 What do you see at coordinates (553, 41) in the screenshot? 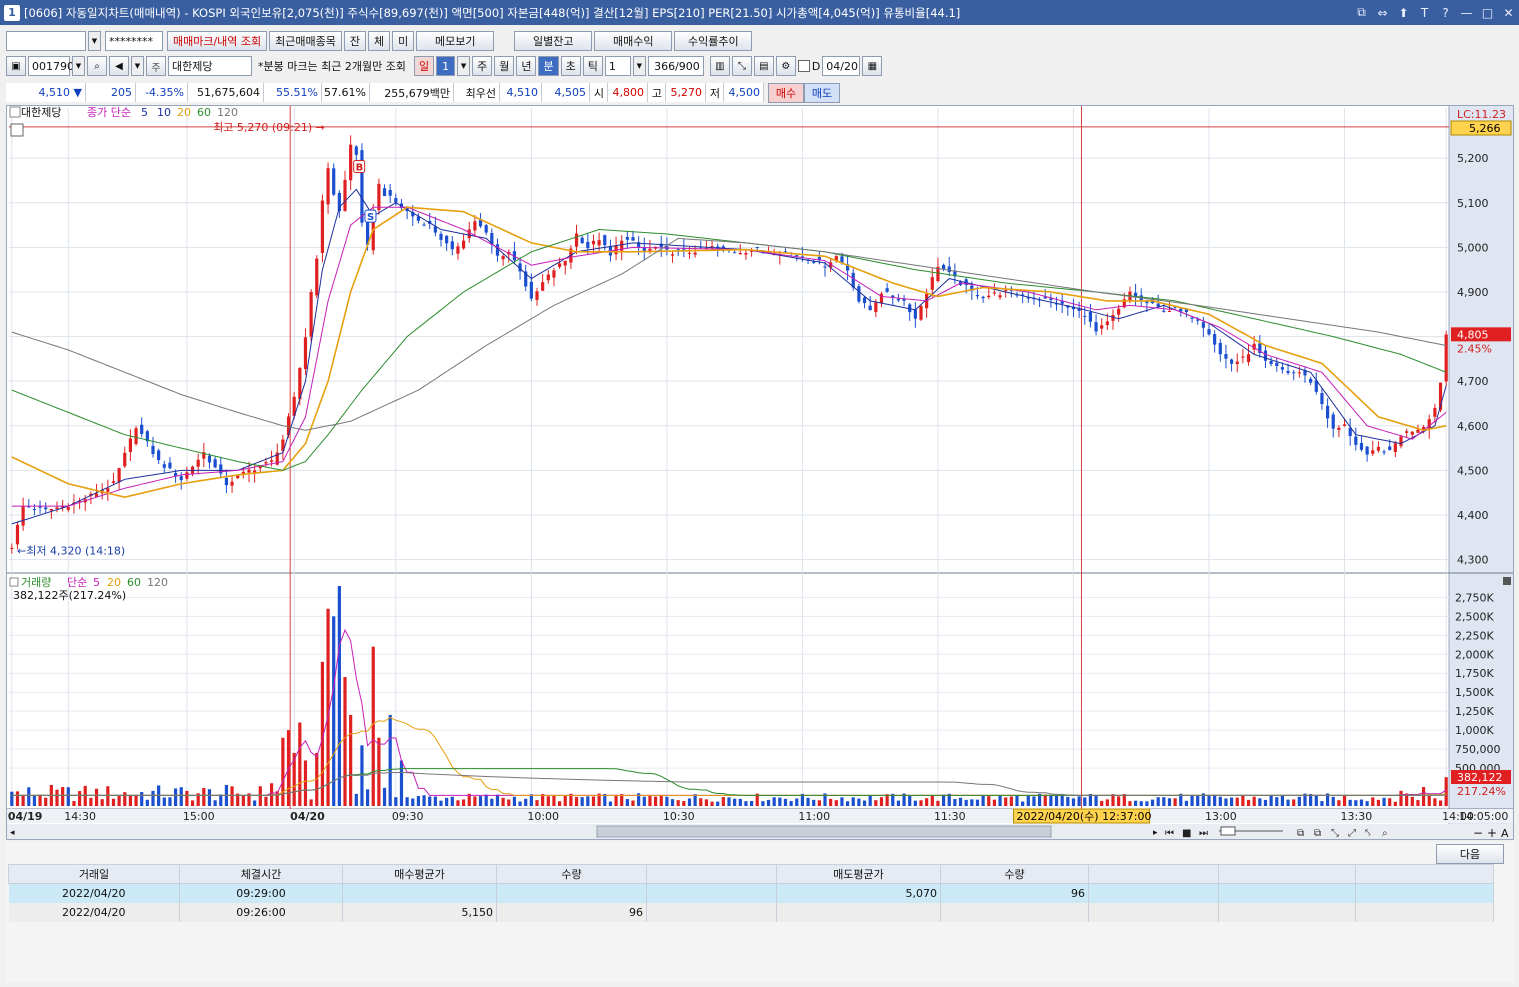
I see `daily-balance-button: 일별잔고` at bounding box center [553, 41].